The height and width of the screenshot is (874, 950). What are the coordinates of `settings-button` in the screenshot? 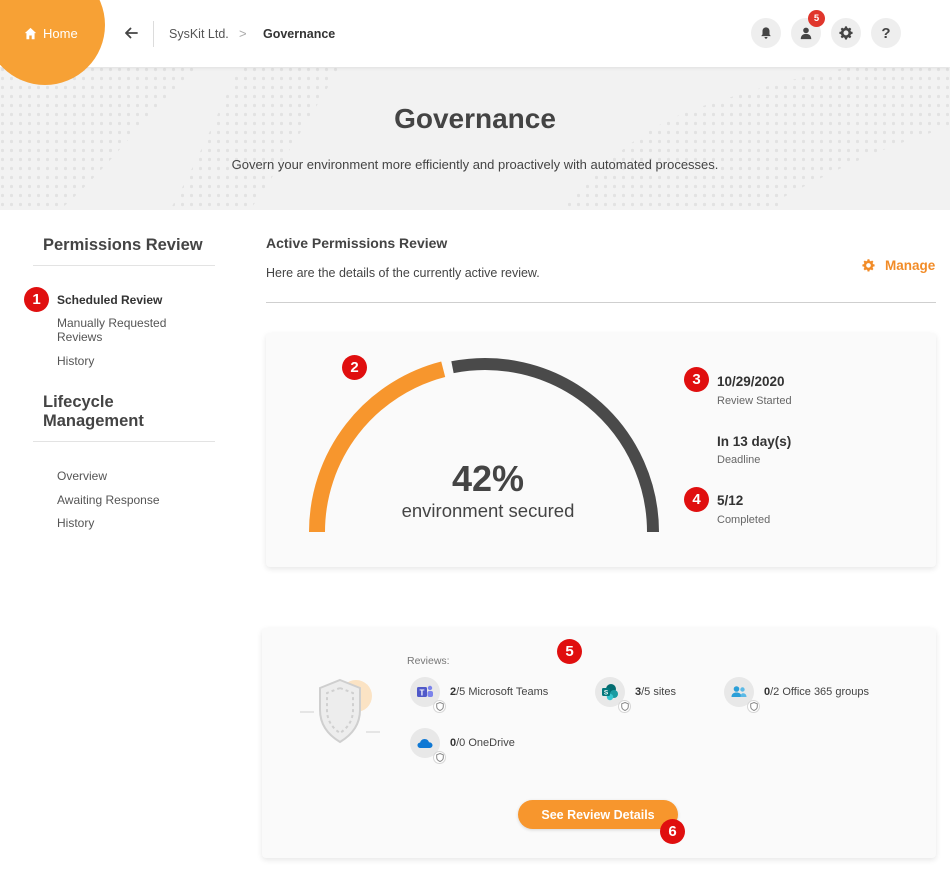 It's located at (846, 33).